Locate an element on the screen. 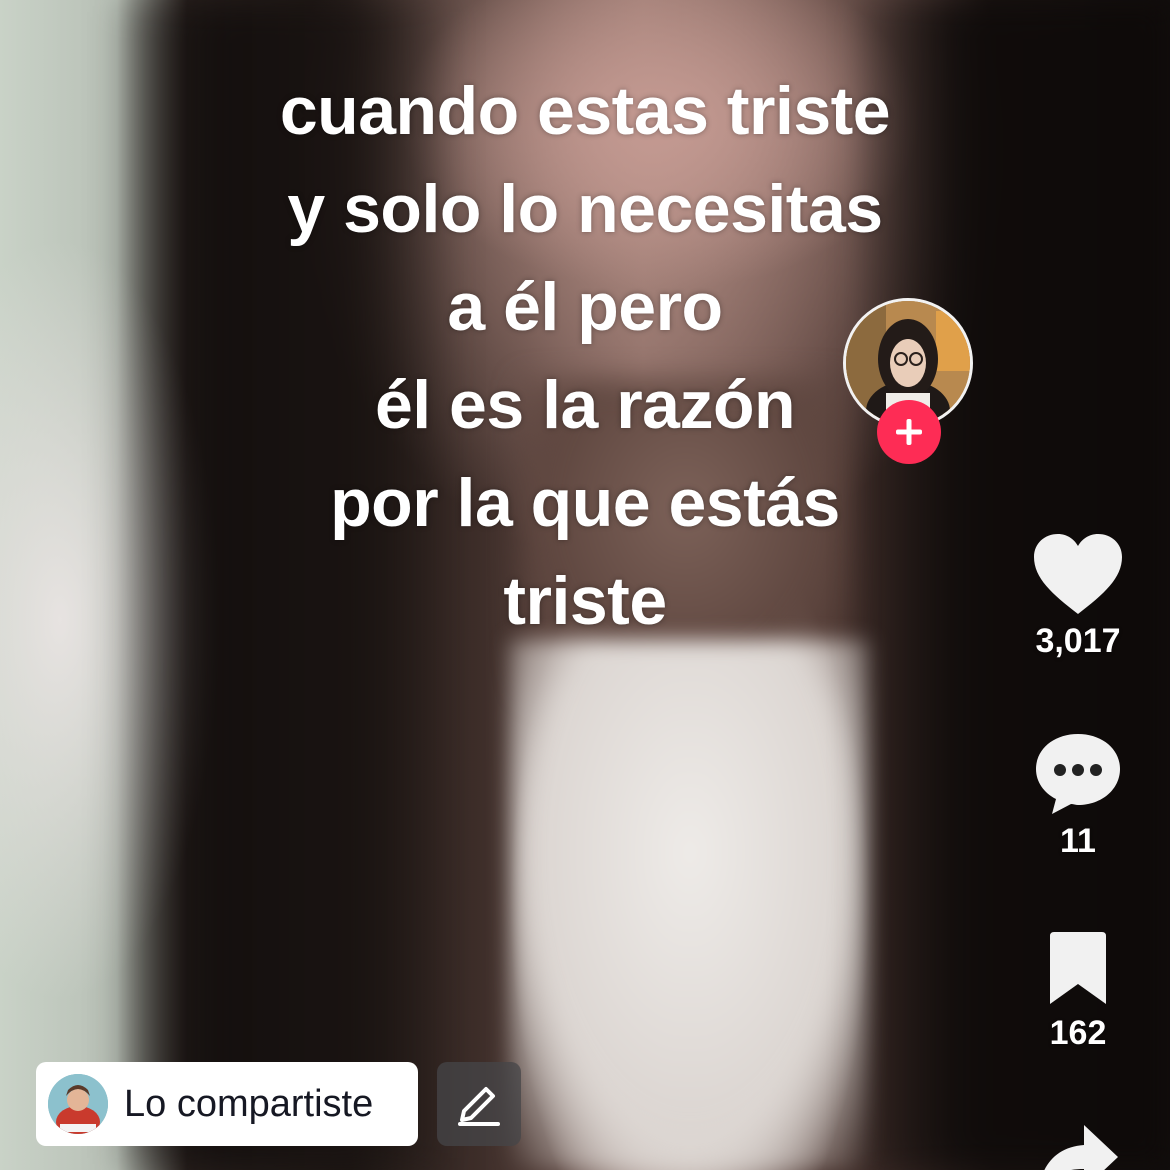 This screenshot has height=1170, width=1170. like-count: 3,017 is located at coordinates (1078, 641).